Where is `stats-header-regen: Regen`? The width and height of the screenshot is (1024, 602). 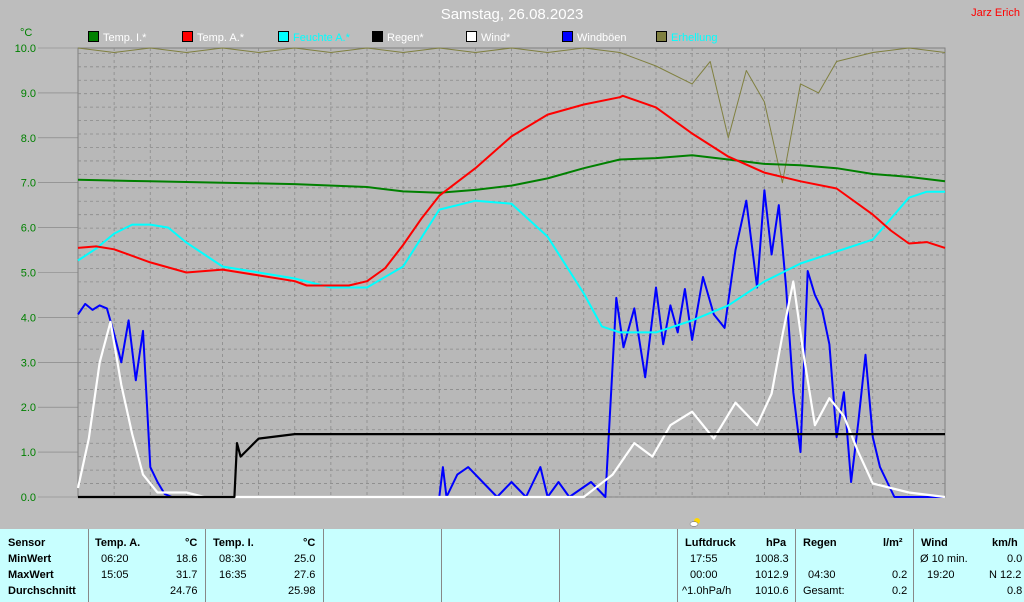
stats-header-regen: Regen is located at coordinates (820, 543).